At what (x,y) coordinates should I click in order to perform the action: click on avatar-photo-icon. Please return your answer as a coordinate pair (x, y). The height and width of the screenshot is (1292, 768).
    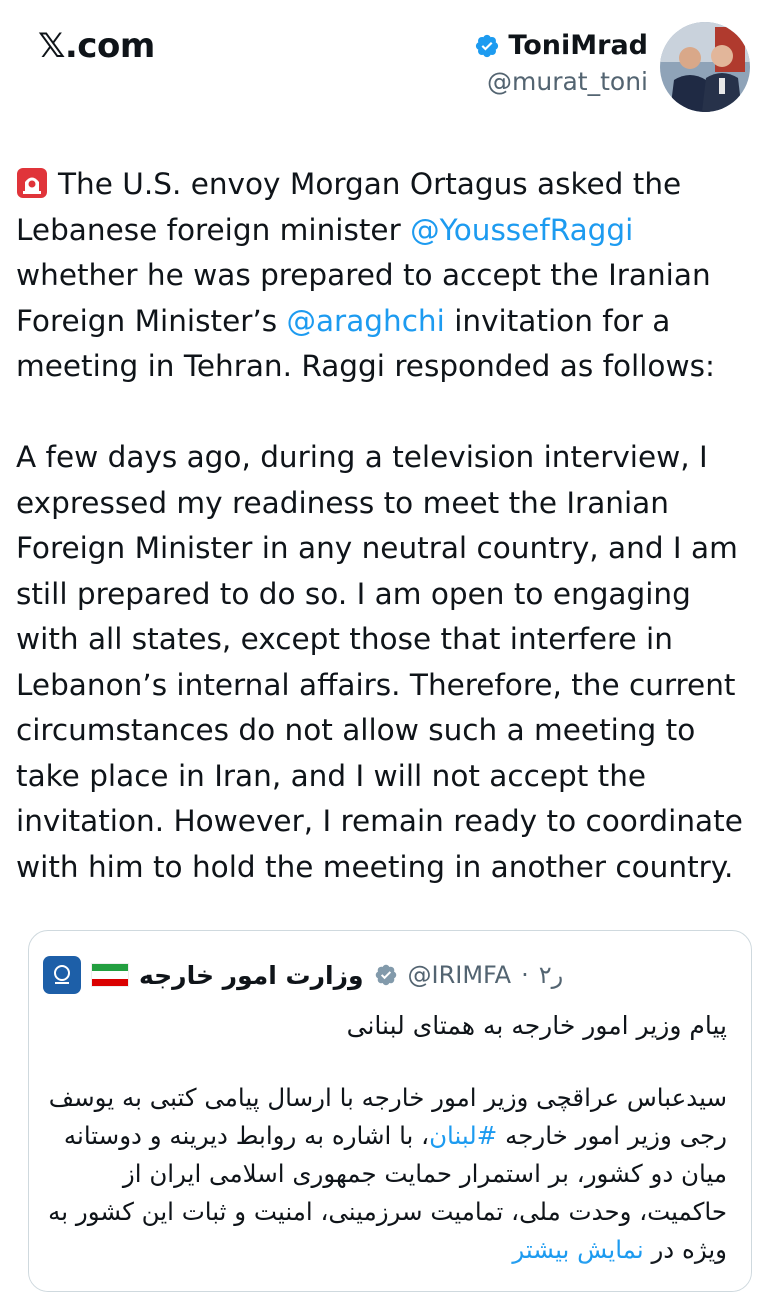
    Looking at the image, I should click on (705, 67).